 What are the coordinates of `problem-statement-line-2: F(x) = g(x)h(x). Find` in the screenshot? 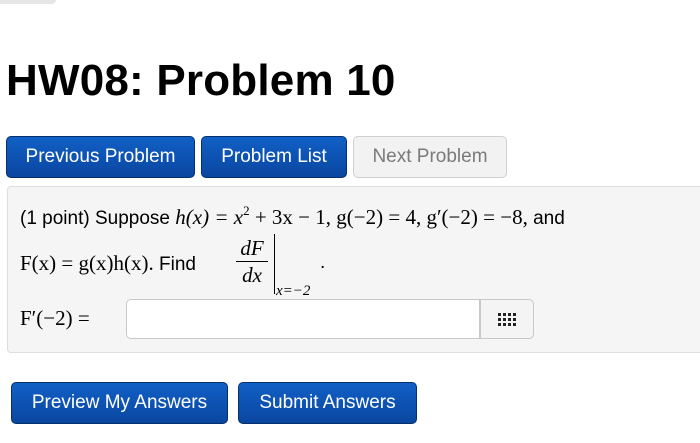 It's located at (108, 263).